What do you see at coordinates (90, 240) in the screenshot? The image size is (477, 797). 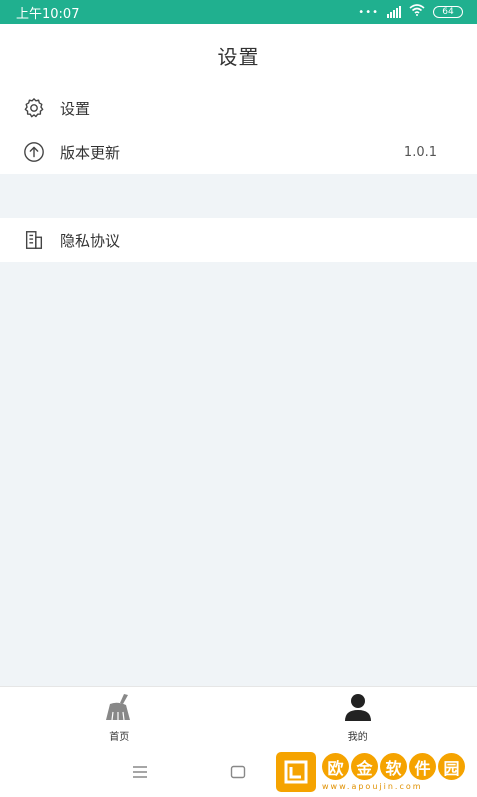 I see `privacy-policy-label: 隐私协议` at bounding box center [90, 240].